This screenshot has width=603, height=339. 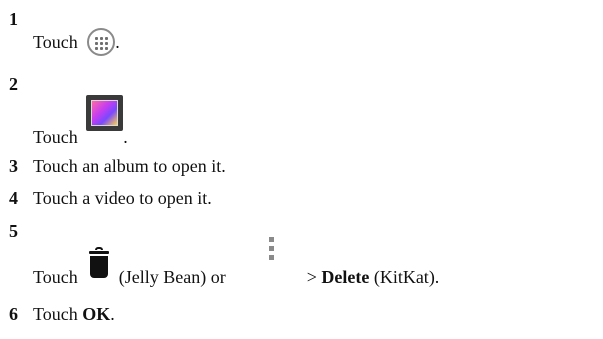 I want to click on step-3: 3 Touch an album to open it., so click(x=300, y=171).